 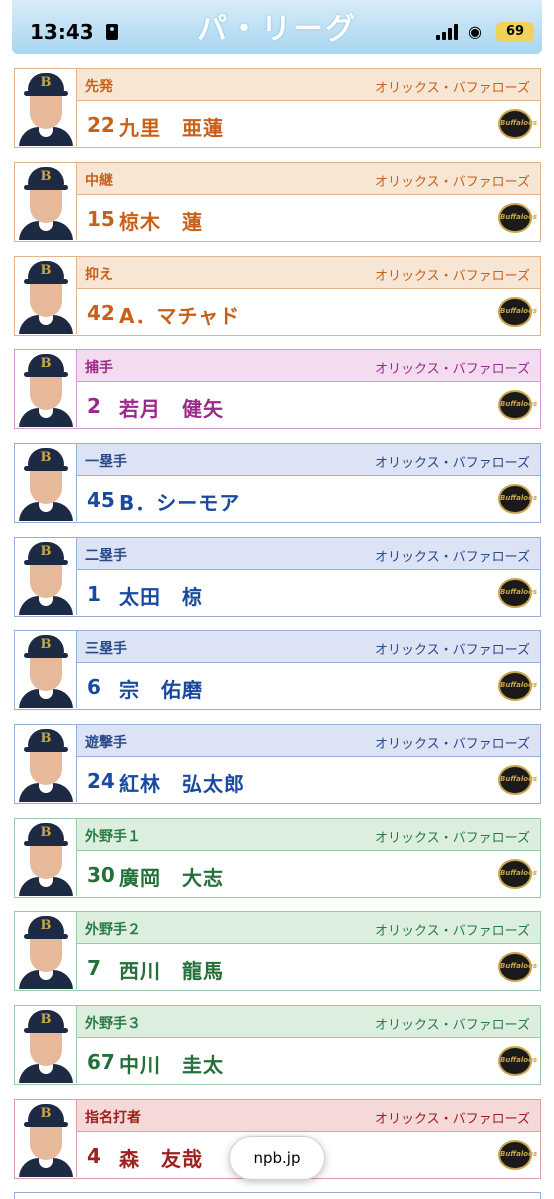 I want to click on page-title: パ・リーグ, so click(x=277, y=29).